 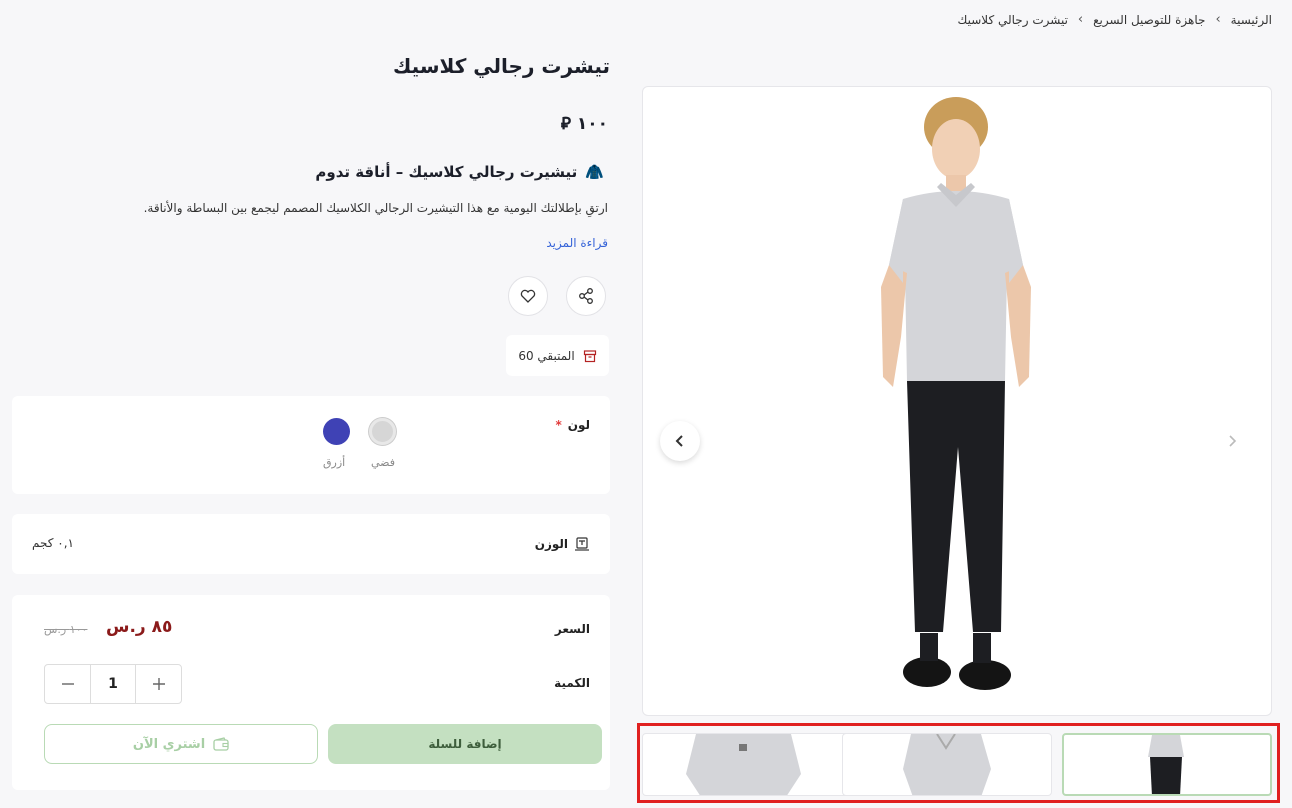 What do you see at coordinates (446, 172) in the screenshot?
I see `product-heading-text: تيشيرت رجالي كلاسيك – أناقة تدوم` at bounding box center [446, 172].